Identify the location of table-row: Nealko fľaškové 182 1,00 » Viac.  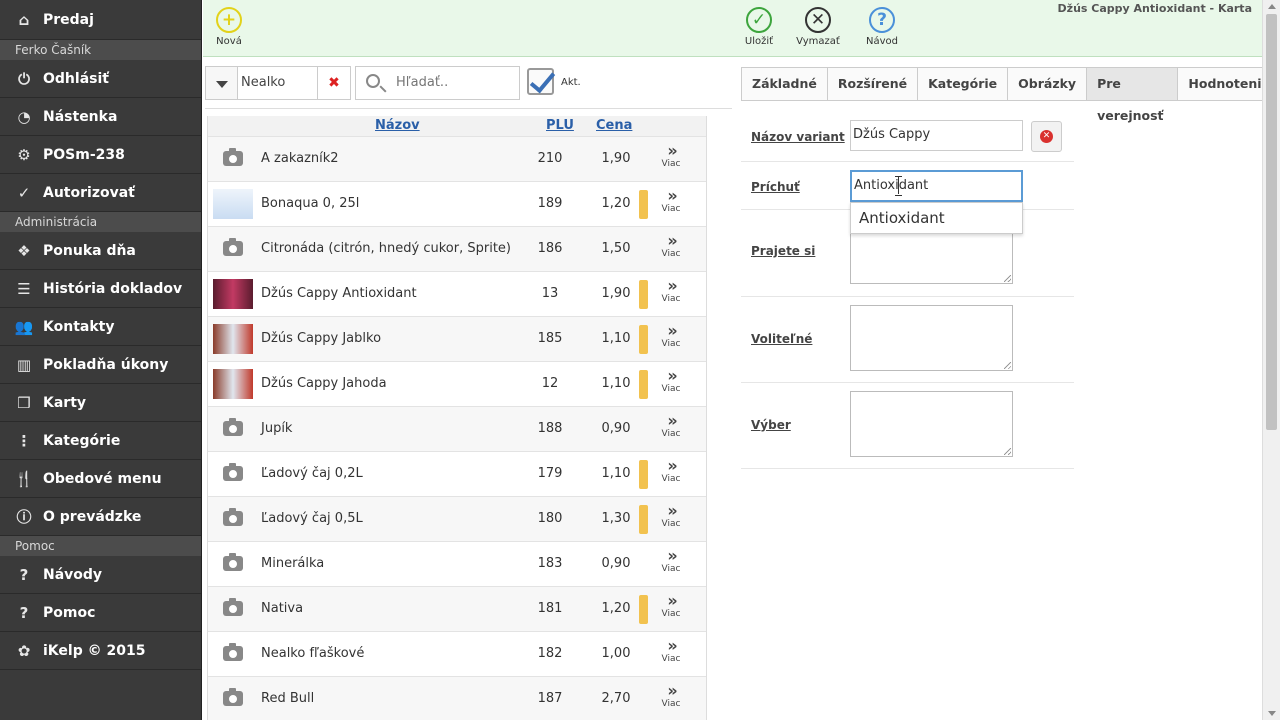
(457, 653).